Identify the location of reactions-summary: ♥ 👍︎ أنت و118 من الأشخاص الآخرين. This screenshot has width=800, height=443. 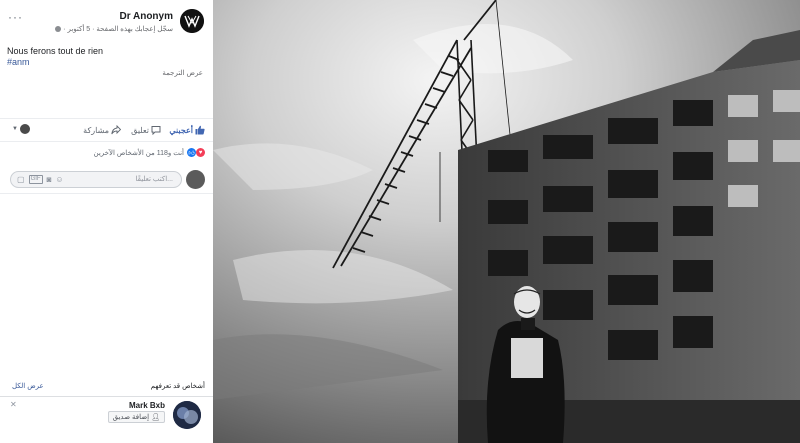
(149, 152).